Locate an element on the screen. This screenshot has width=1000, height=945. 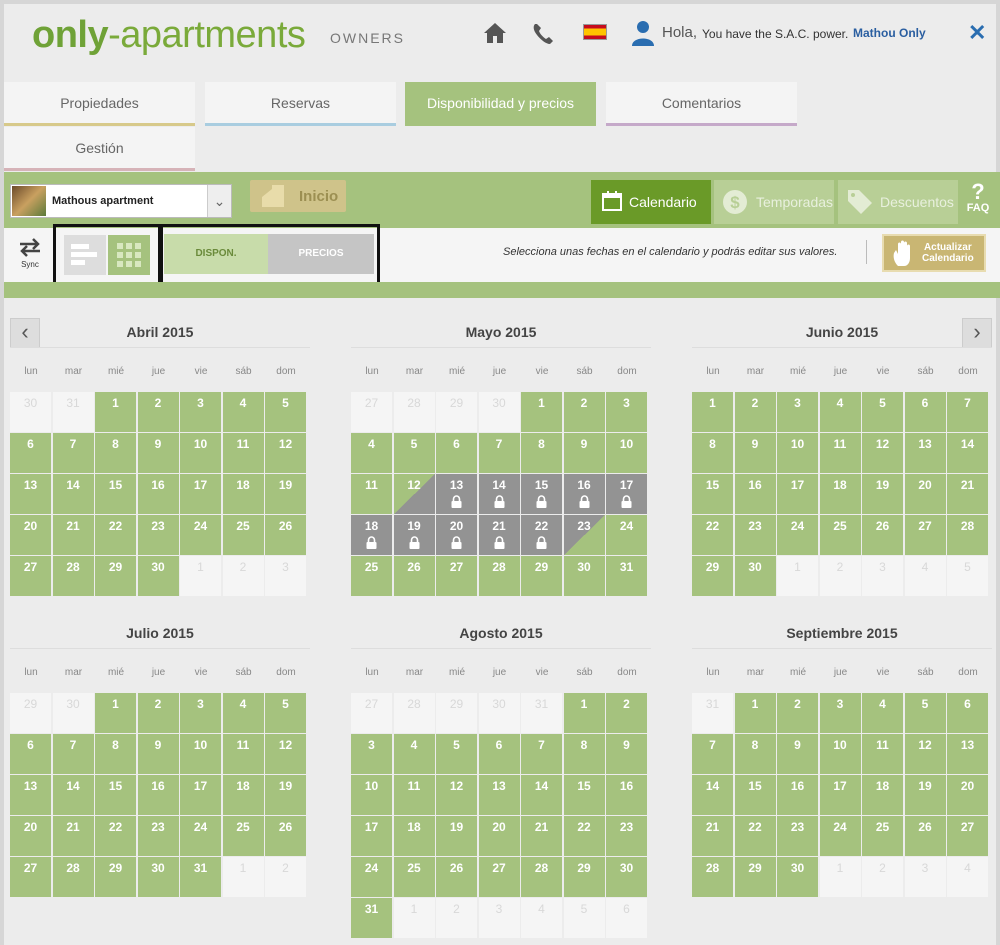
grid-view-button is located at coordinates (129, 255).